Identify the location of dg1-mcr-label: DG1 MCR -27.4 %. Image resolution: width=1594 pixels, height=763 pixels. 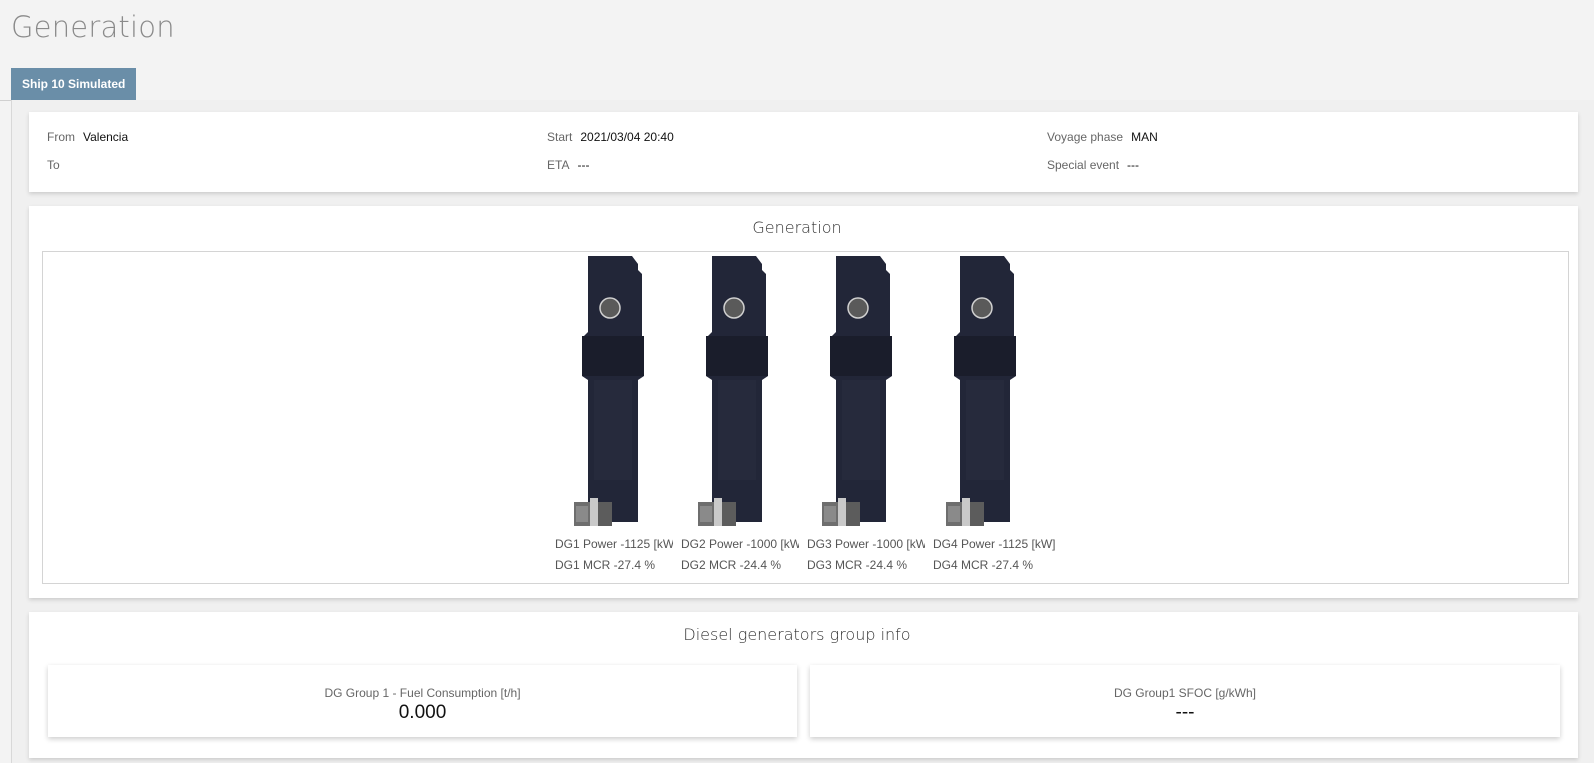
(605, 565).